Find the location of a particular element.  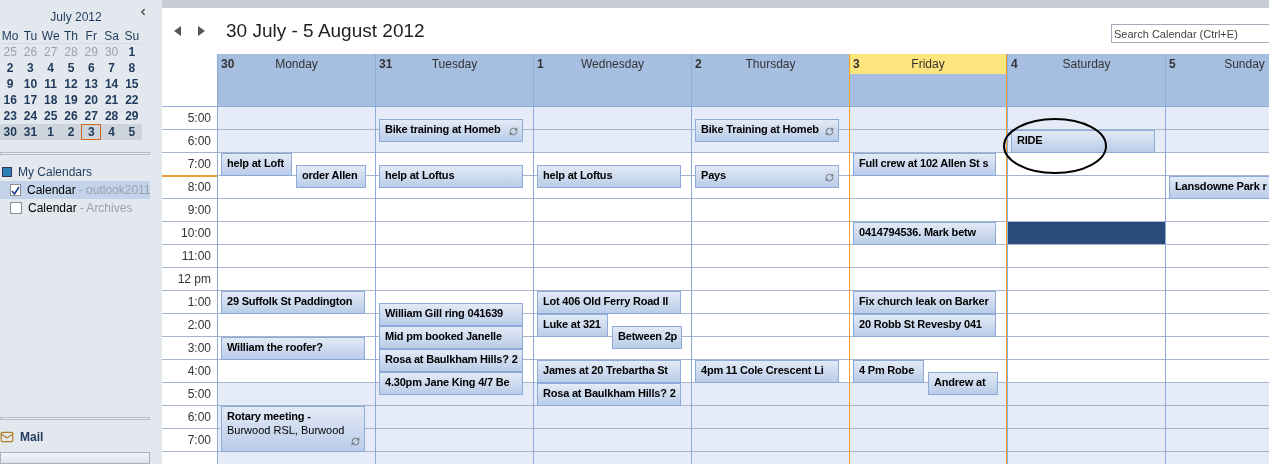

date-cell: 8 is located at coordinates (131, 68).